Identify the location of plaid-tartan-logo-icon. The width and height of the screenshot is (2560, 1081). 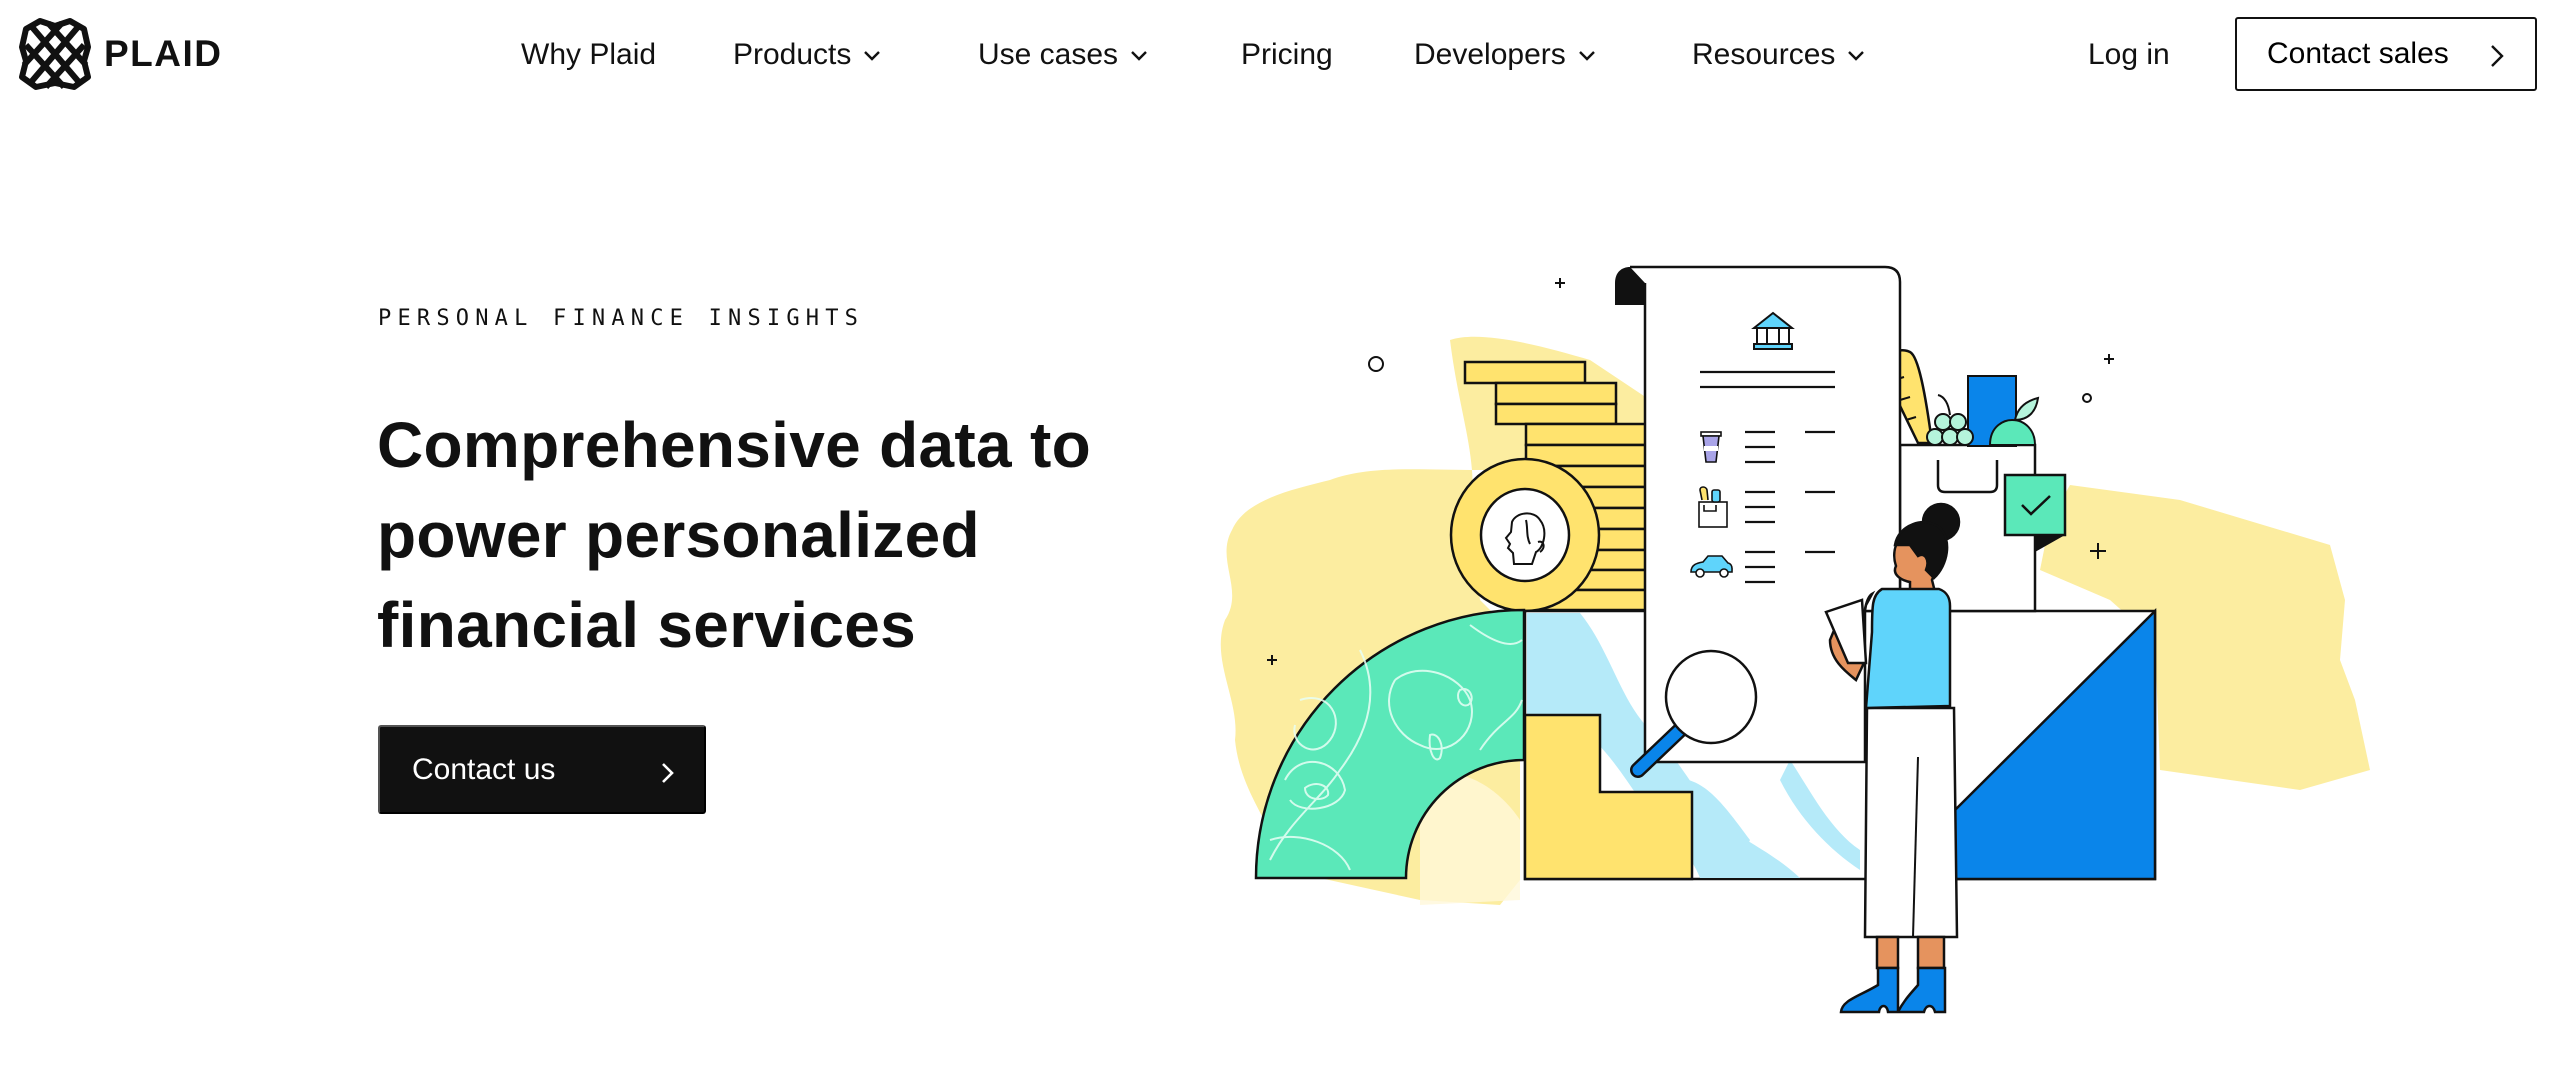
(55, 54).